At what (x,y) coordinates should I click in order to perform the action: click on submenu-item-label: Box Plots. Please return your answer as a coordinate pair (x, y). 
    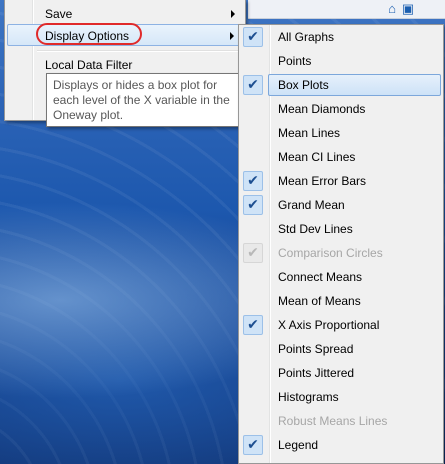
    Looking at the image, I should click on (303, 85).